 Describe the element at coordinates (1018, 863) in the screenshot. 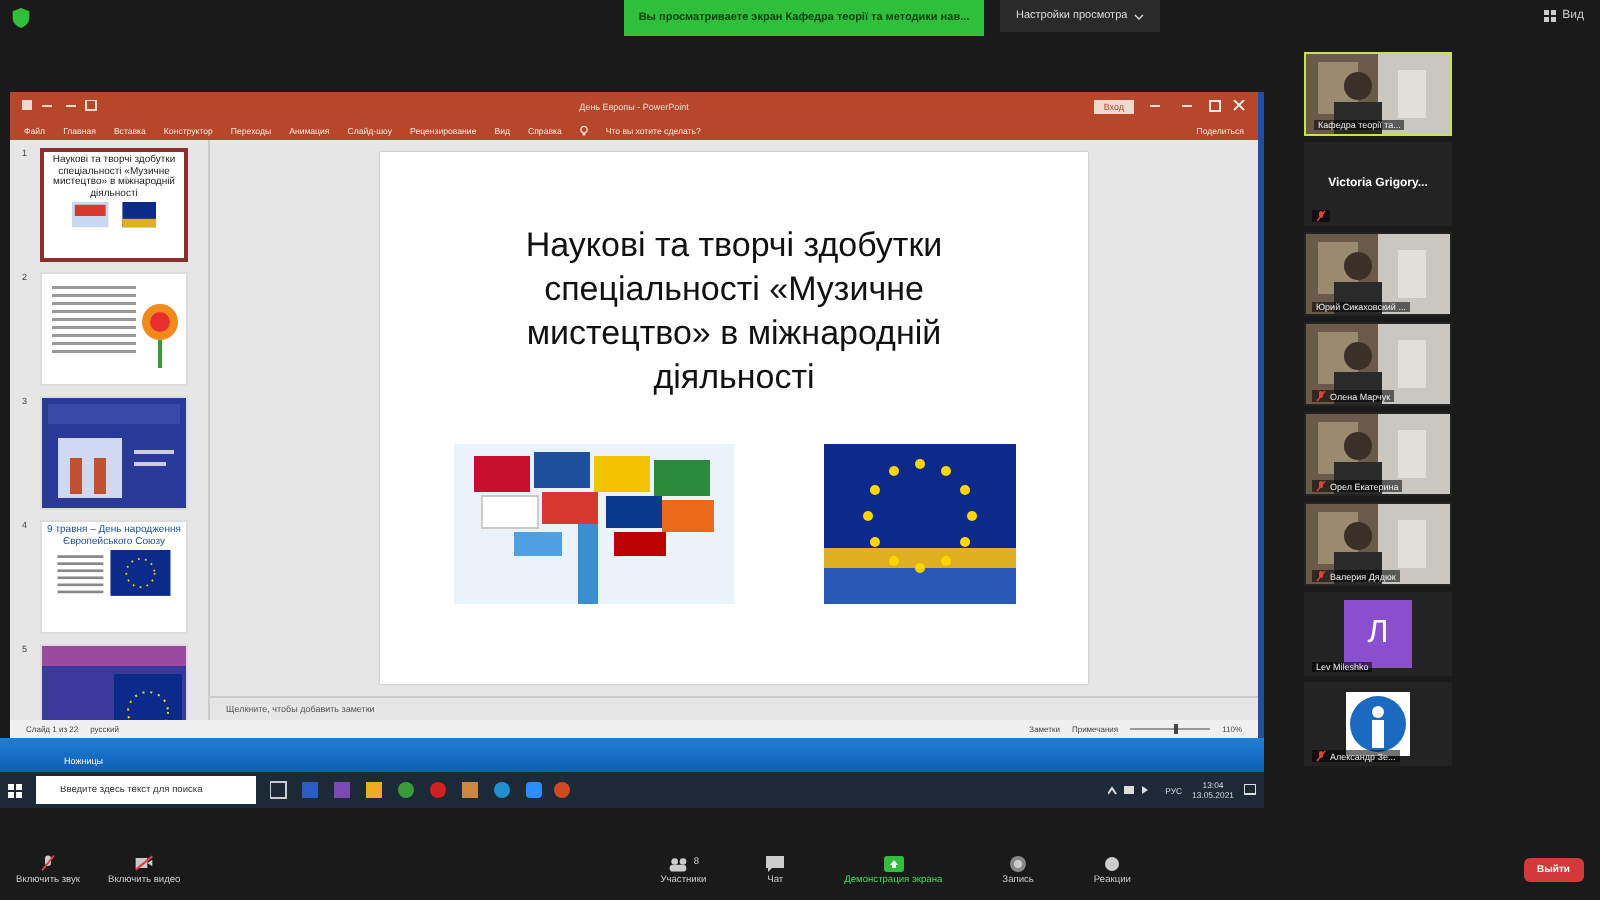

I see `record-icon` at that location.